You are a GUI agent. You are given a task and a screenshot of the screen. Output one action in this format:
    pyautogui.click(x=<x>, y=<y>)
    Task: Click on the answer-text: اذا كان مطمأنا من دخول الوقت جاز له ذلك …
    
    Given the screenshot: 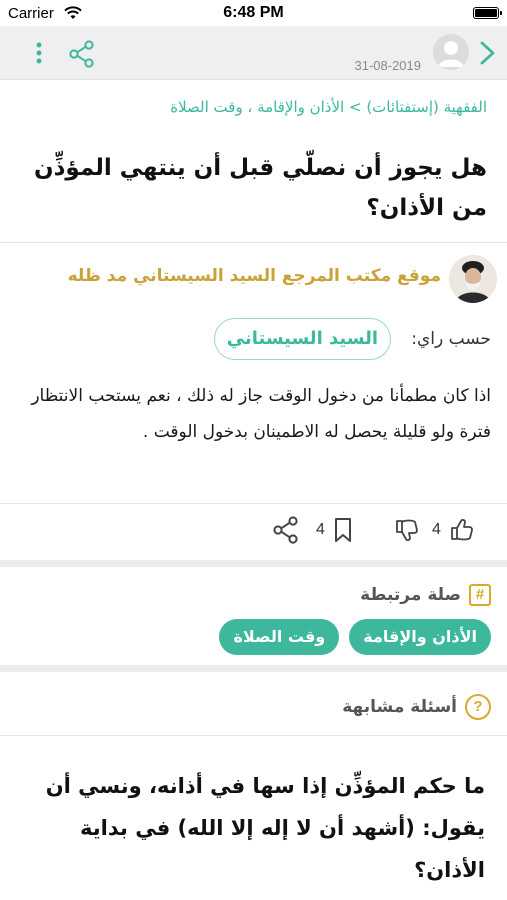 What is the action you would take?
    pyautogui.click(x=261, y=414)
    